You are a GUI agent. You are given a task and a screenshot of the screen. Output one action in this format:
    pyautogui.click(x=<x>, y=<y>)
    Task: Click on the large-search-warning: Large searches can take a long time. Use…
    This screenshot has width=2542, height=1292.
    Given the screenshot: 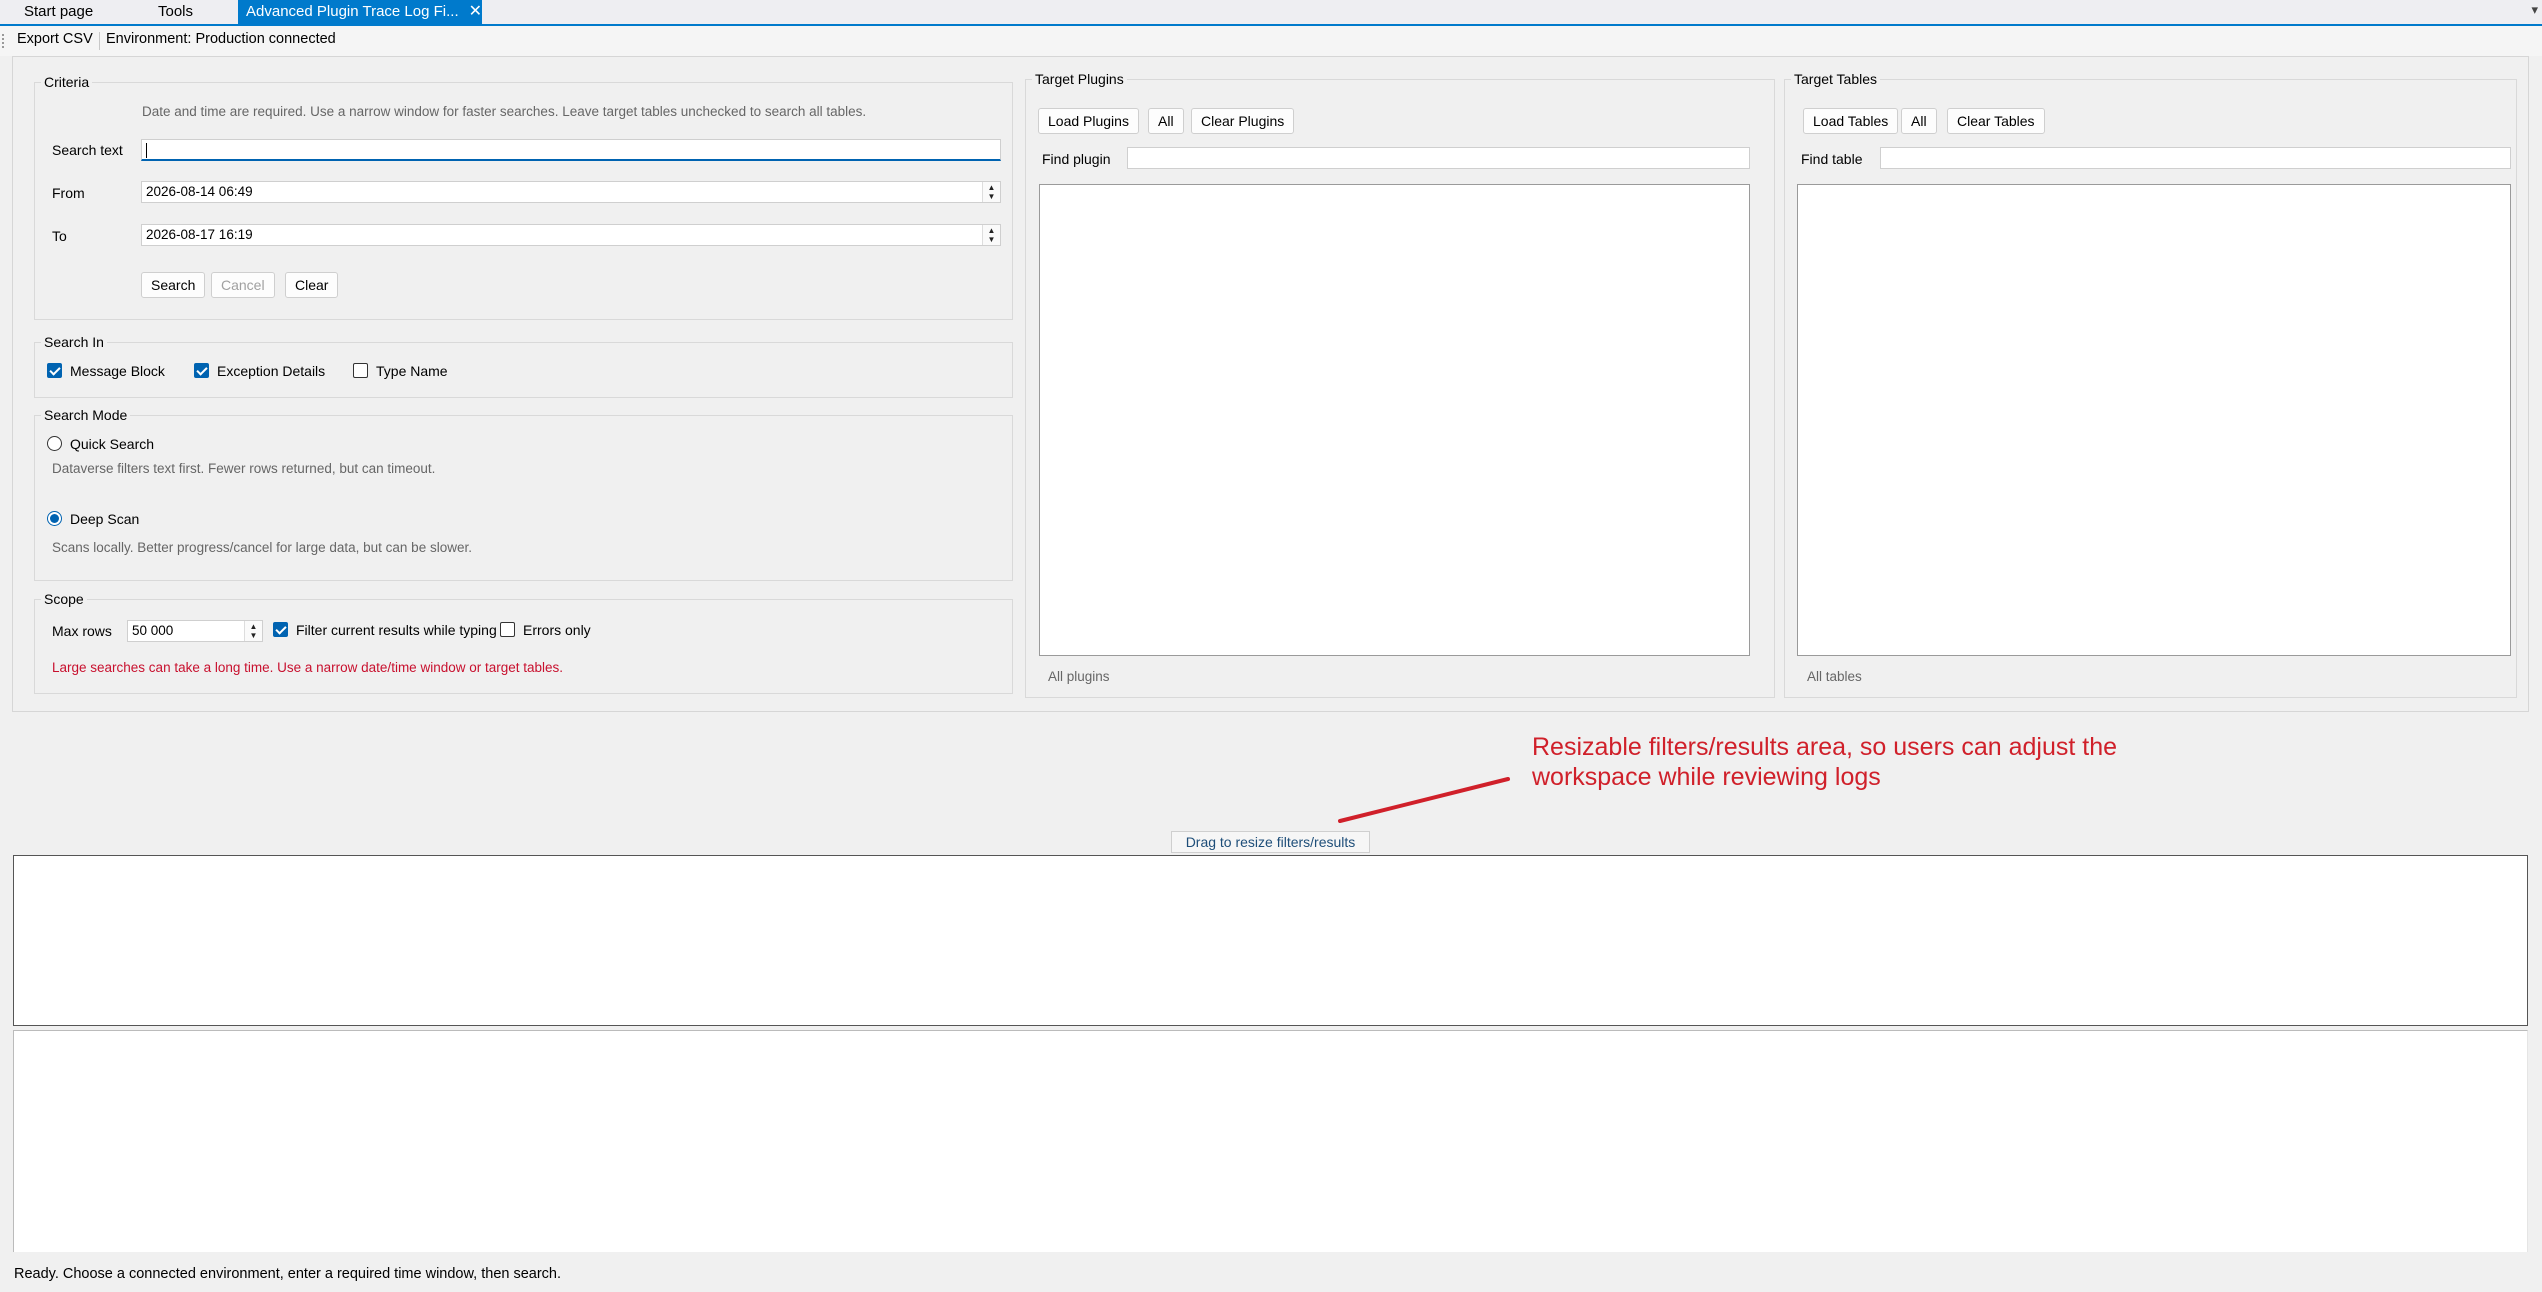 What is the action you would take?
    pyautogui.click(x=308, y=667)
    